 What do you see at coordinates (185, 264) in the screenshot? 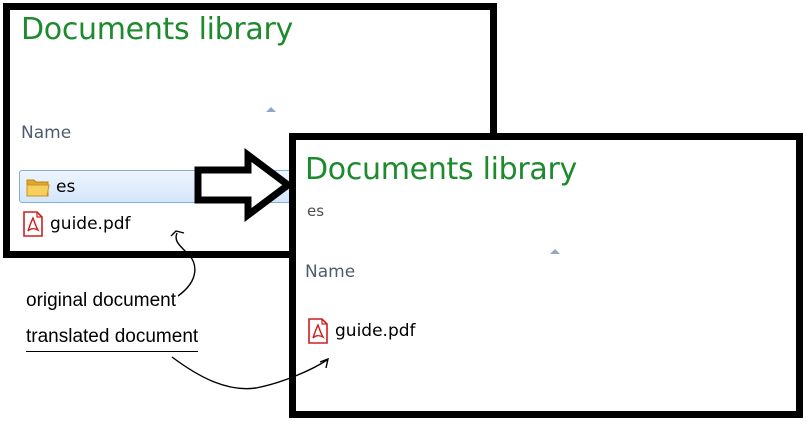
I see `original-pointer-arrow-icon` at bounding box center [185, 264].